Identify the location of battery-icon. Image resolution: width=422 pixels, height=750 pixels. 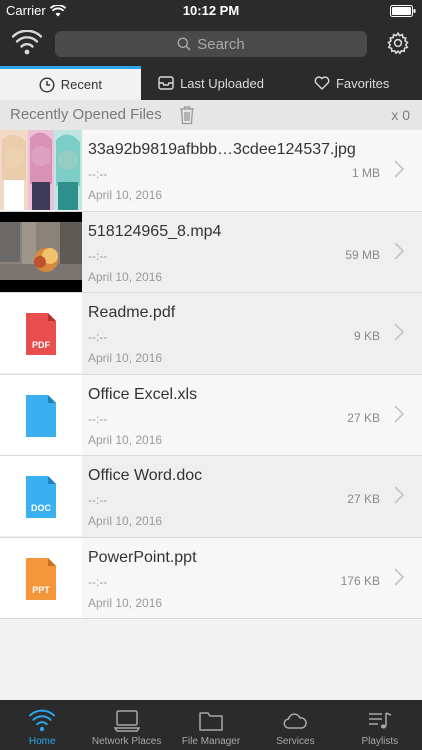
(403, 12).